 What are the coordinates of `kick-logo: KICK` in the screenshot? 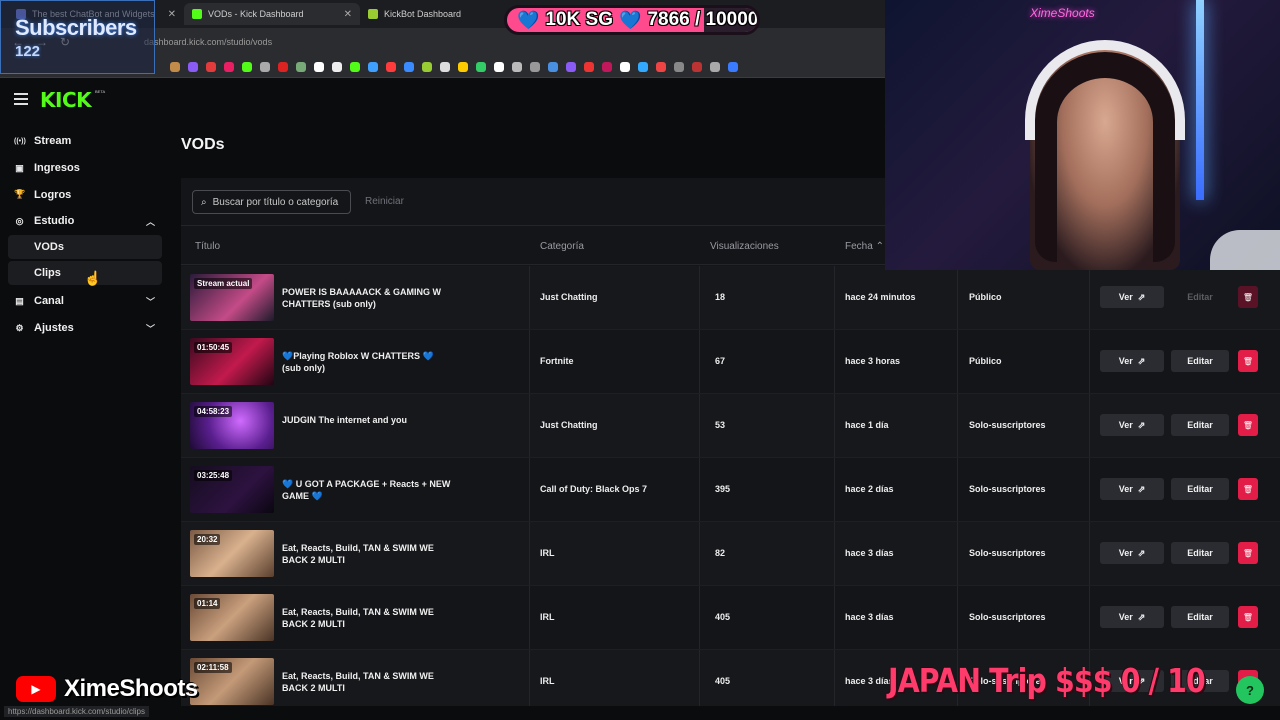 It's located at (66, 100).